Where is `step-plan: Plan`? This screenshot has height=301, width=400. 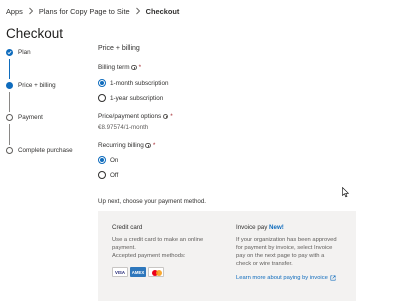 step-plan: Plan is located at coordinates (18, 52).